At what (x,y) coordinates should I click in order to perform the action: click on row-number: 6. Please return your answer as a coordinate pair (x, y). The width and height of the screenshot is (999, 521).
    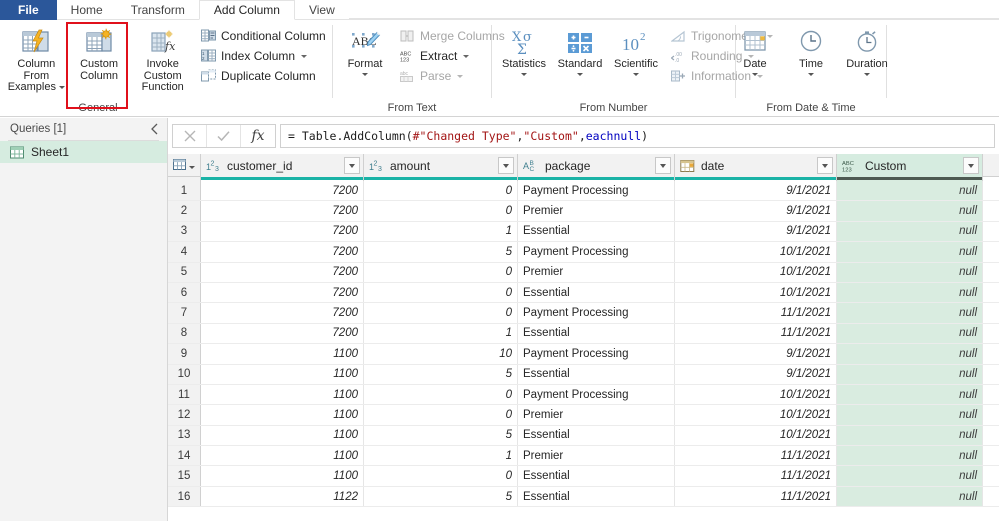
    Looking at the image, I should click on (184, 292).